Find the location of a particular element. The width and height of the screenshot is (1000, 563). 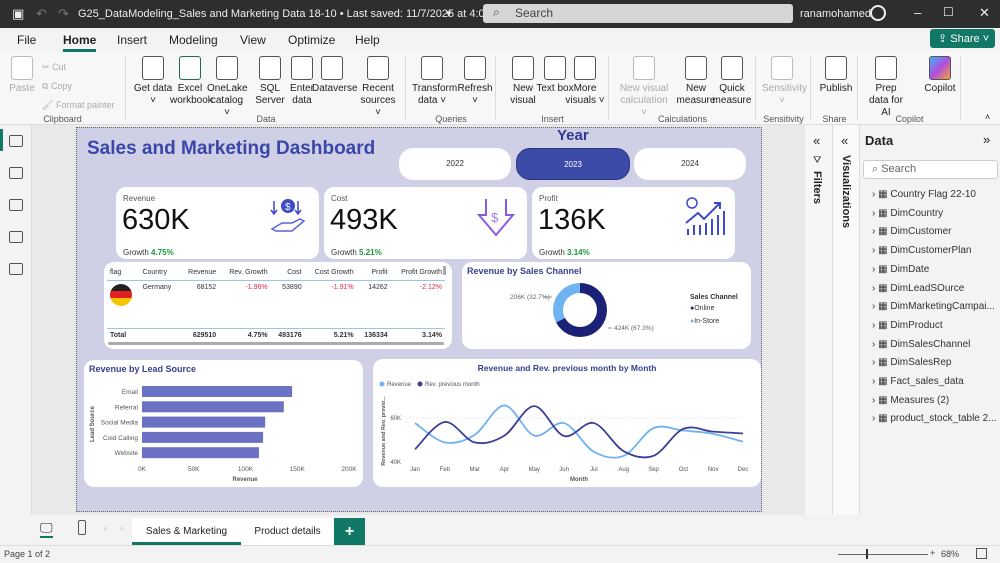

excel-button: Excel workbook is located at coordinates (191, 81).